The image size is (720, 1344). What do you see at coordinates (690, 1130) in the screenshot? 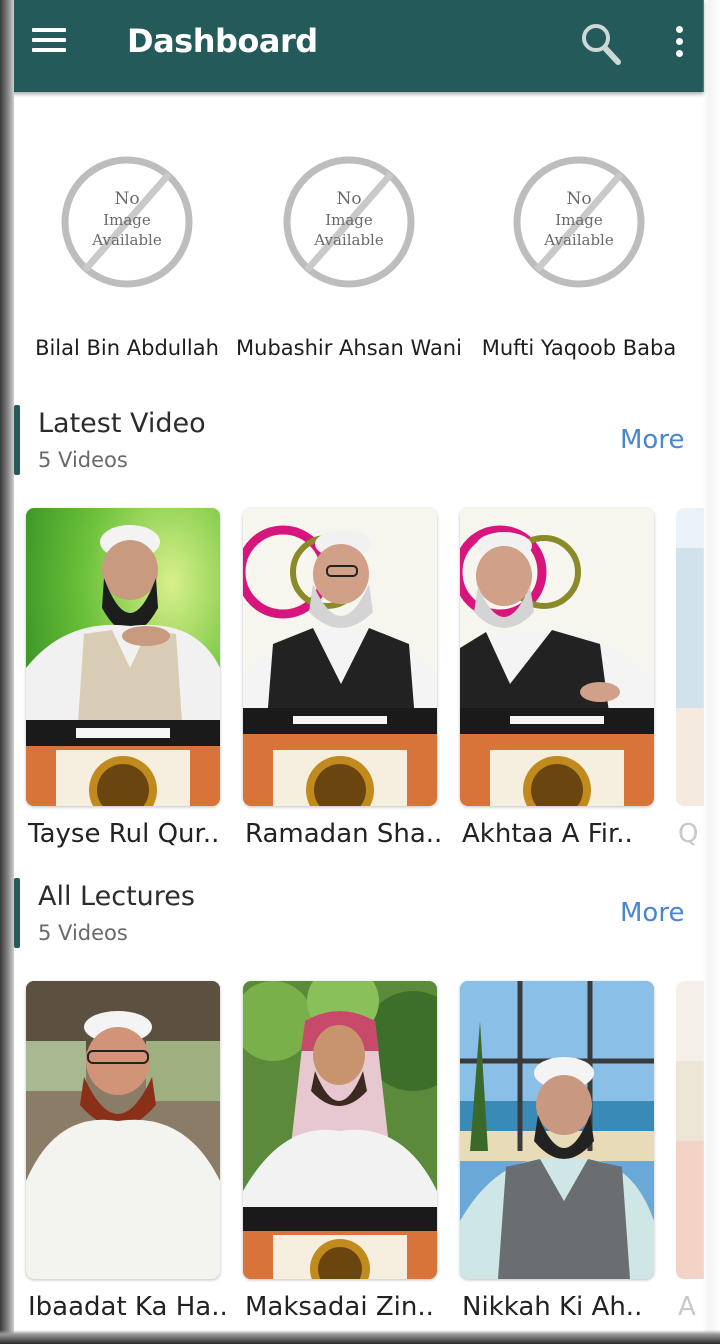
I see `lecture-thumbnail-peek` at bounding box center [690, 1130].